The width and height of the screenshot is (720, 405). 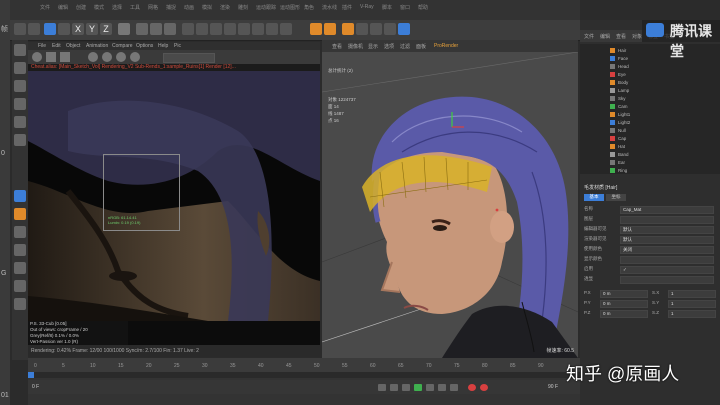 What do you see at coordinates (20, 232) in the screenshot?
I see `tool-lock-icon` at bounding box center [20, 232].